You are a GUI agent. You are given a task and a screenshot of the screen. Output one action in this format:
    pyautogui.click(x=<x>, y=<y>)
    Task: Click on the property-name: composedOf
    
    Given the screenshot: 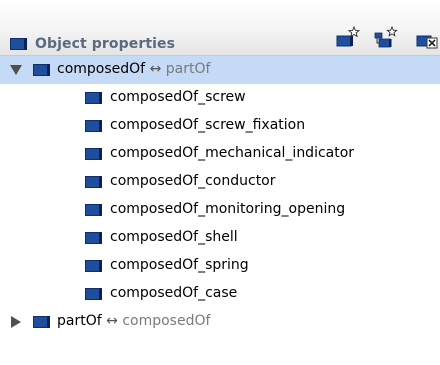 What is the action you would take?
    pyautogui.click(x=101, y=69)
    